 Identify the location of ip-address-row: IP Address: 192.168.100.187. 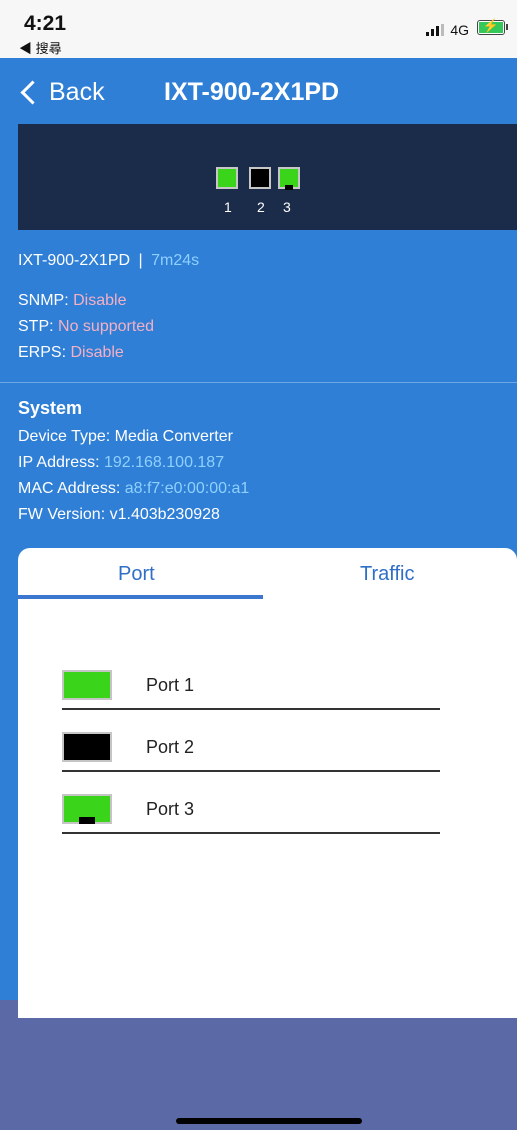
(121, 463).